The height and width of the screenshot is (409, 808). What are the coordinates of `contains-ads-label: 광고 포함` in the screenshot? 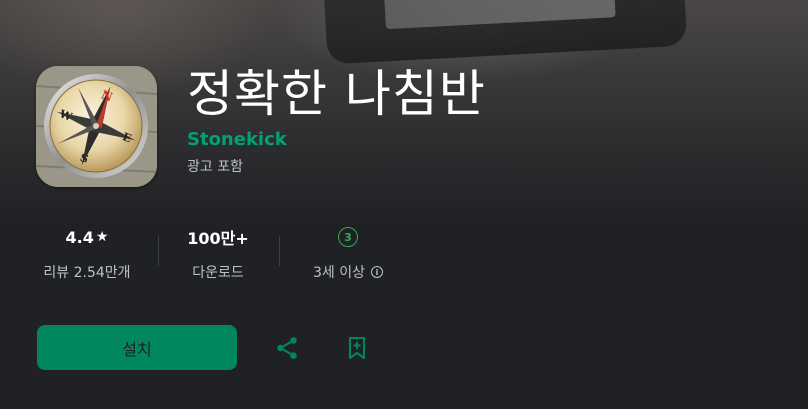 It's located at (215, 167).